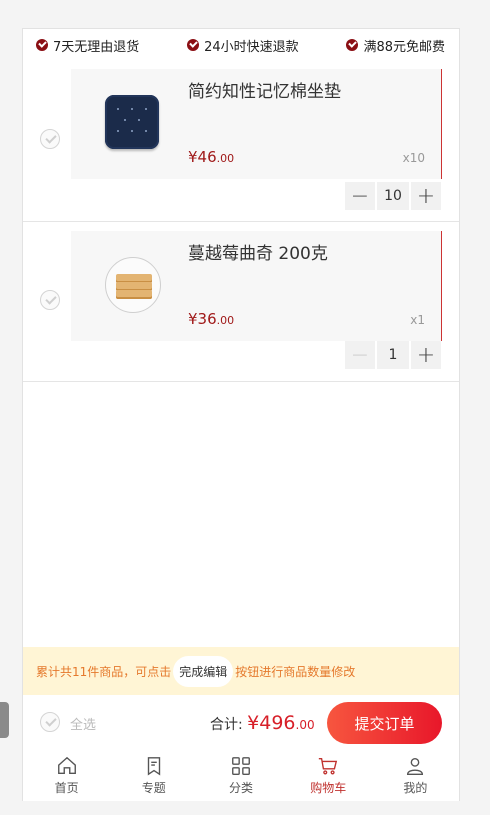 This screenshot has height=815, width=490. I want to click on promo-item: 7天无理由退货, so click(87, 45).